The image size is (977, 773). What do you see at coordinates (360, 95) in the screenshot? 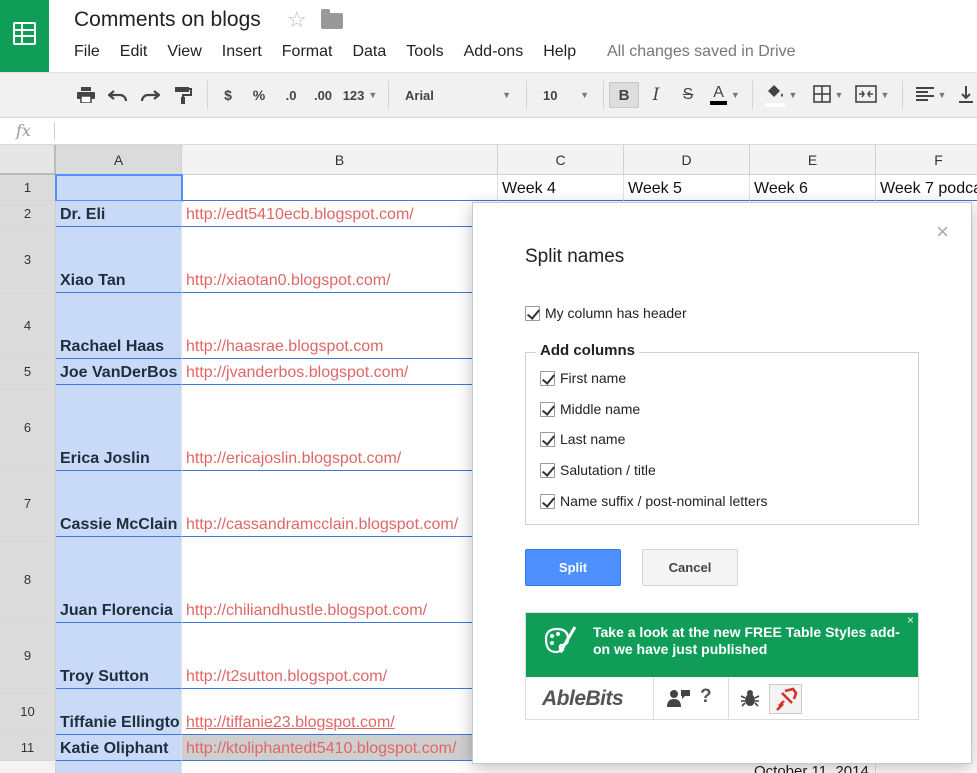
I see `more-formats-dropdown: 123▼` at bounding box center [360, 95].